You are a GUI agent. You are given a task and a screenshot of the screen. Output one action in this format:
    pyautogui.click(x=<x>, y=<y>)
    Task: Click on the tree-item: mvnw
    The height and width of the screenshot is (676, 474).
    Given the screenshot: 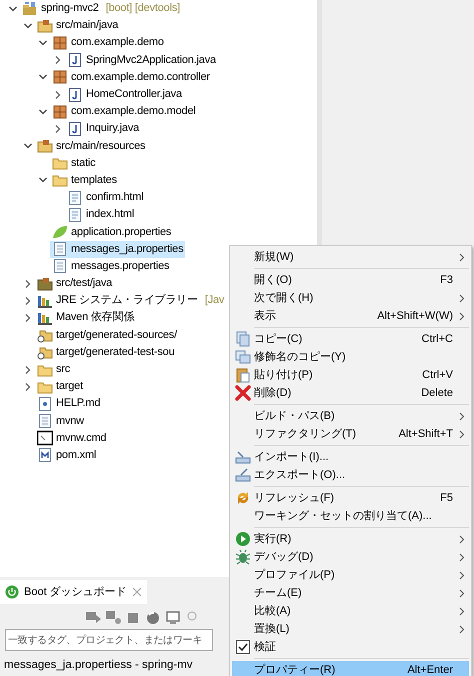 What is the action you would take?
    pyautogui.click(x=60, y=421)
    